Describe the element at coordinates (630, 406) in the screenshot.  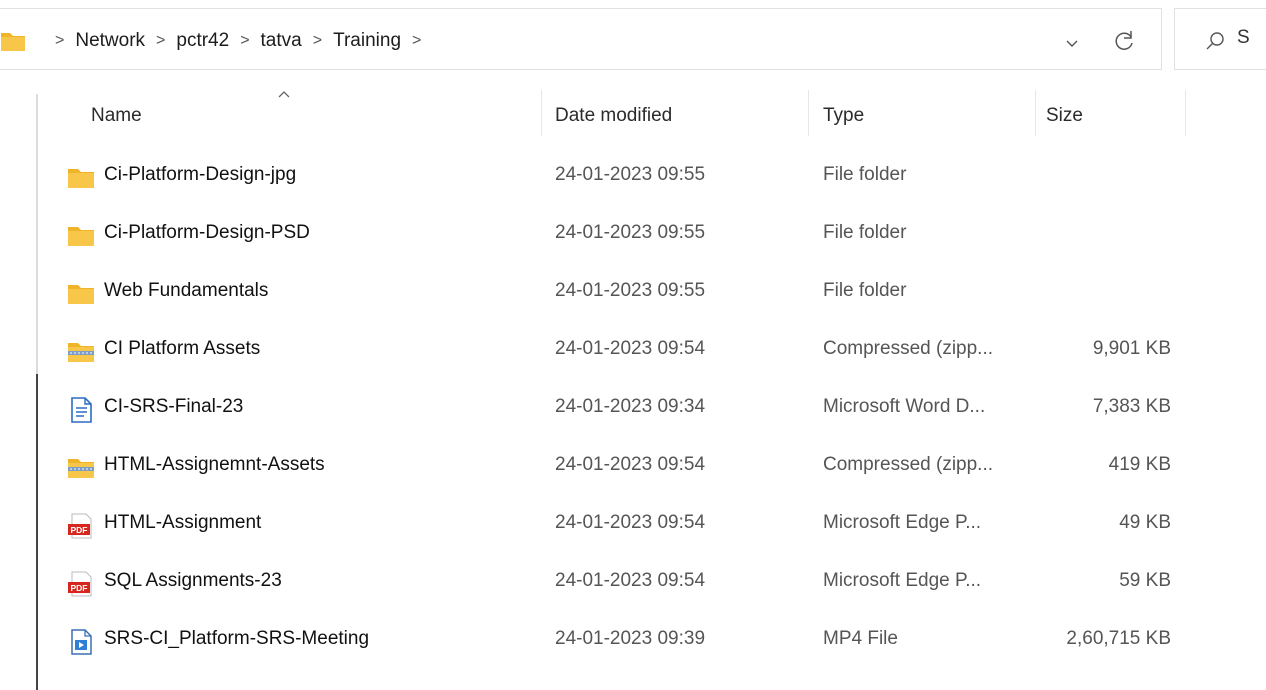
I see `file-date-modified: 24-01-2023 09:34` at that location.